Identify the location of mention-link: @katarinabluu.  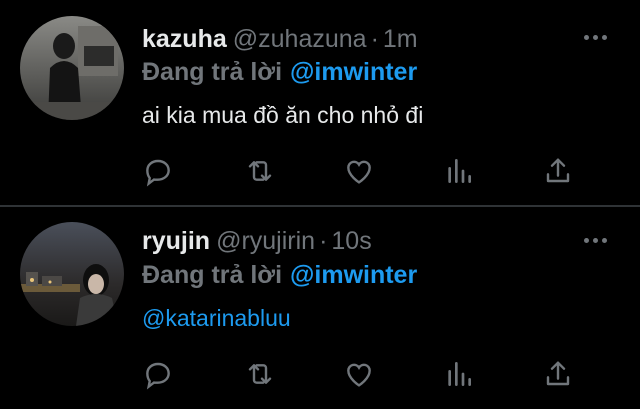
(216, 318).